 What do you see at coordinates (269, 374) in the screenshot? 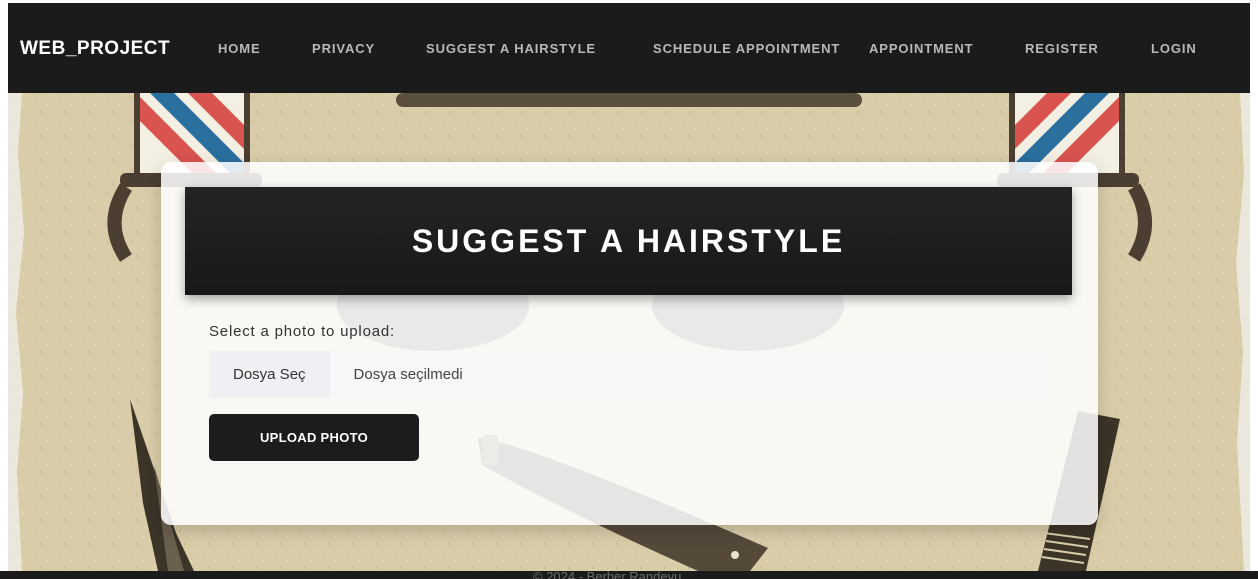
I see `choose-file-button: Dosya Seç` at bounding box center [269, 374].